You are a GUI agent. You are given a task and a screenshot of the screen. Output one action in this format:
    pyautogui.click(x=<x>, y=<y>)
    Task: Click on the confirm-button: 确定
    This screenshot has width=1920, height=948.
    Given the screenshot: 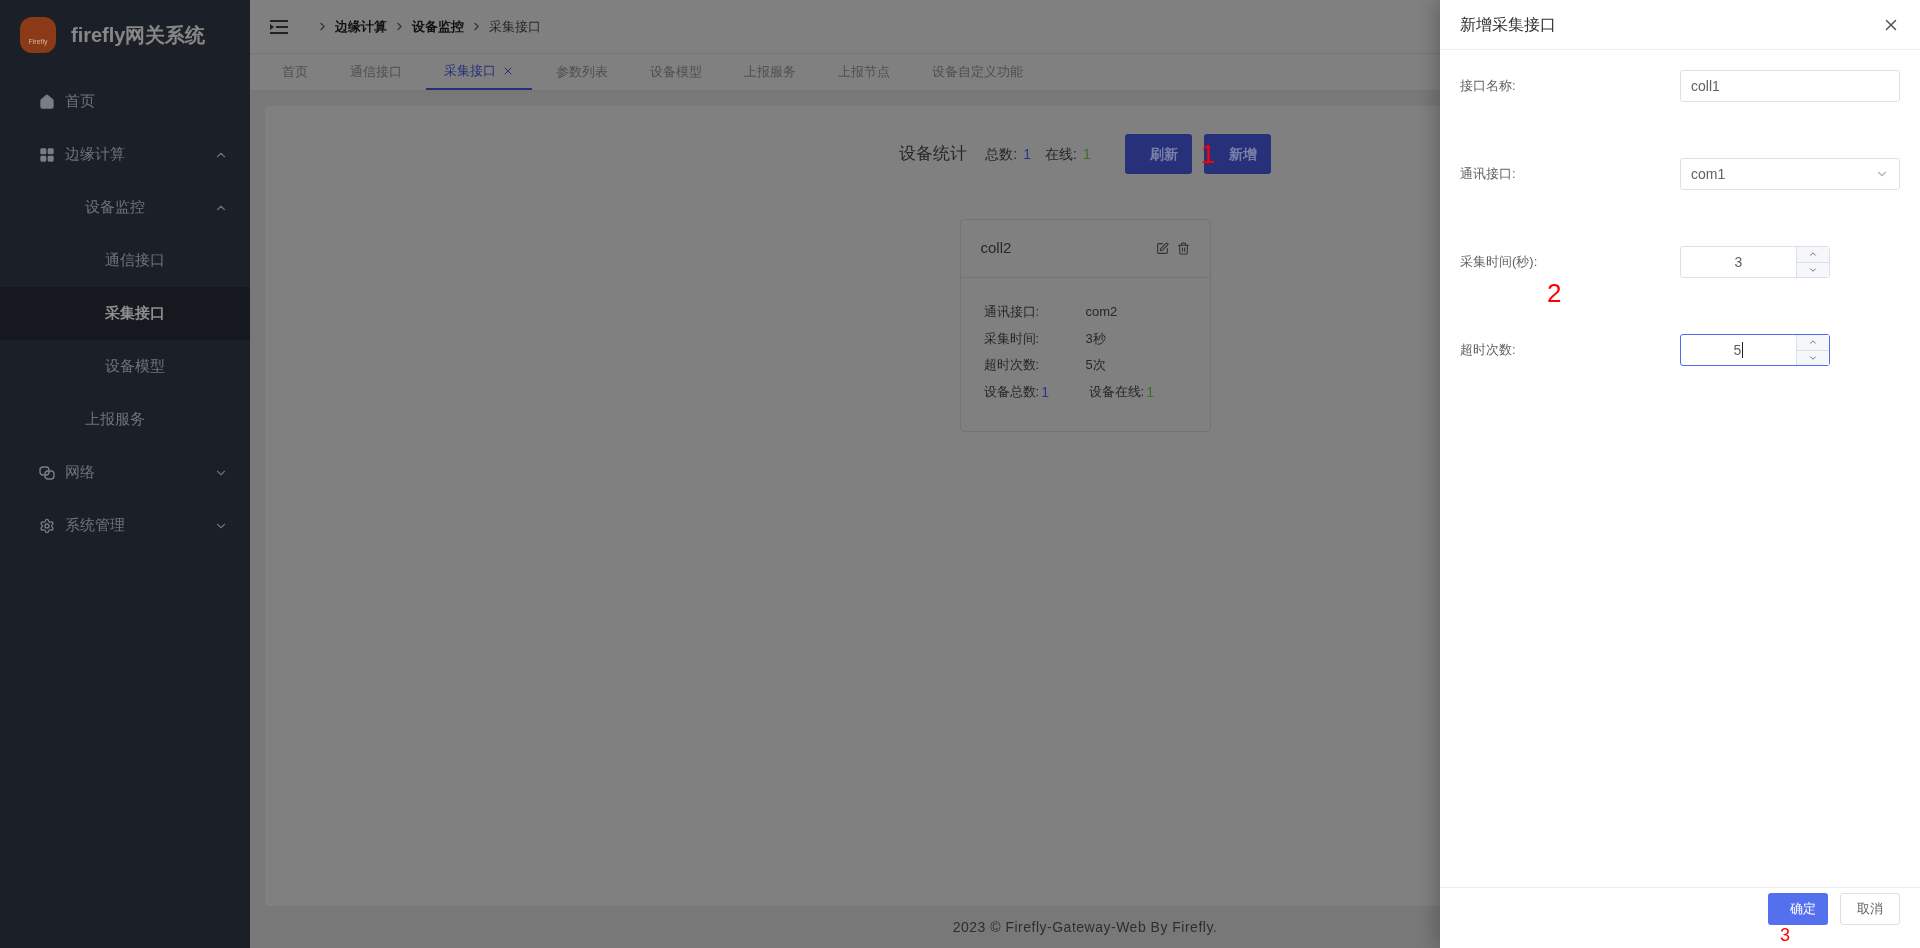 What is the action you would take?
    pyautogui.click(x=1798, y=909)
    